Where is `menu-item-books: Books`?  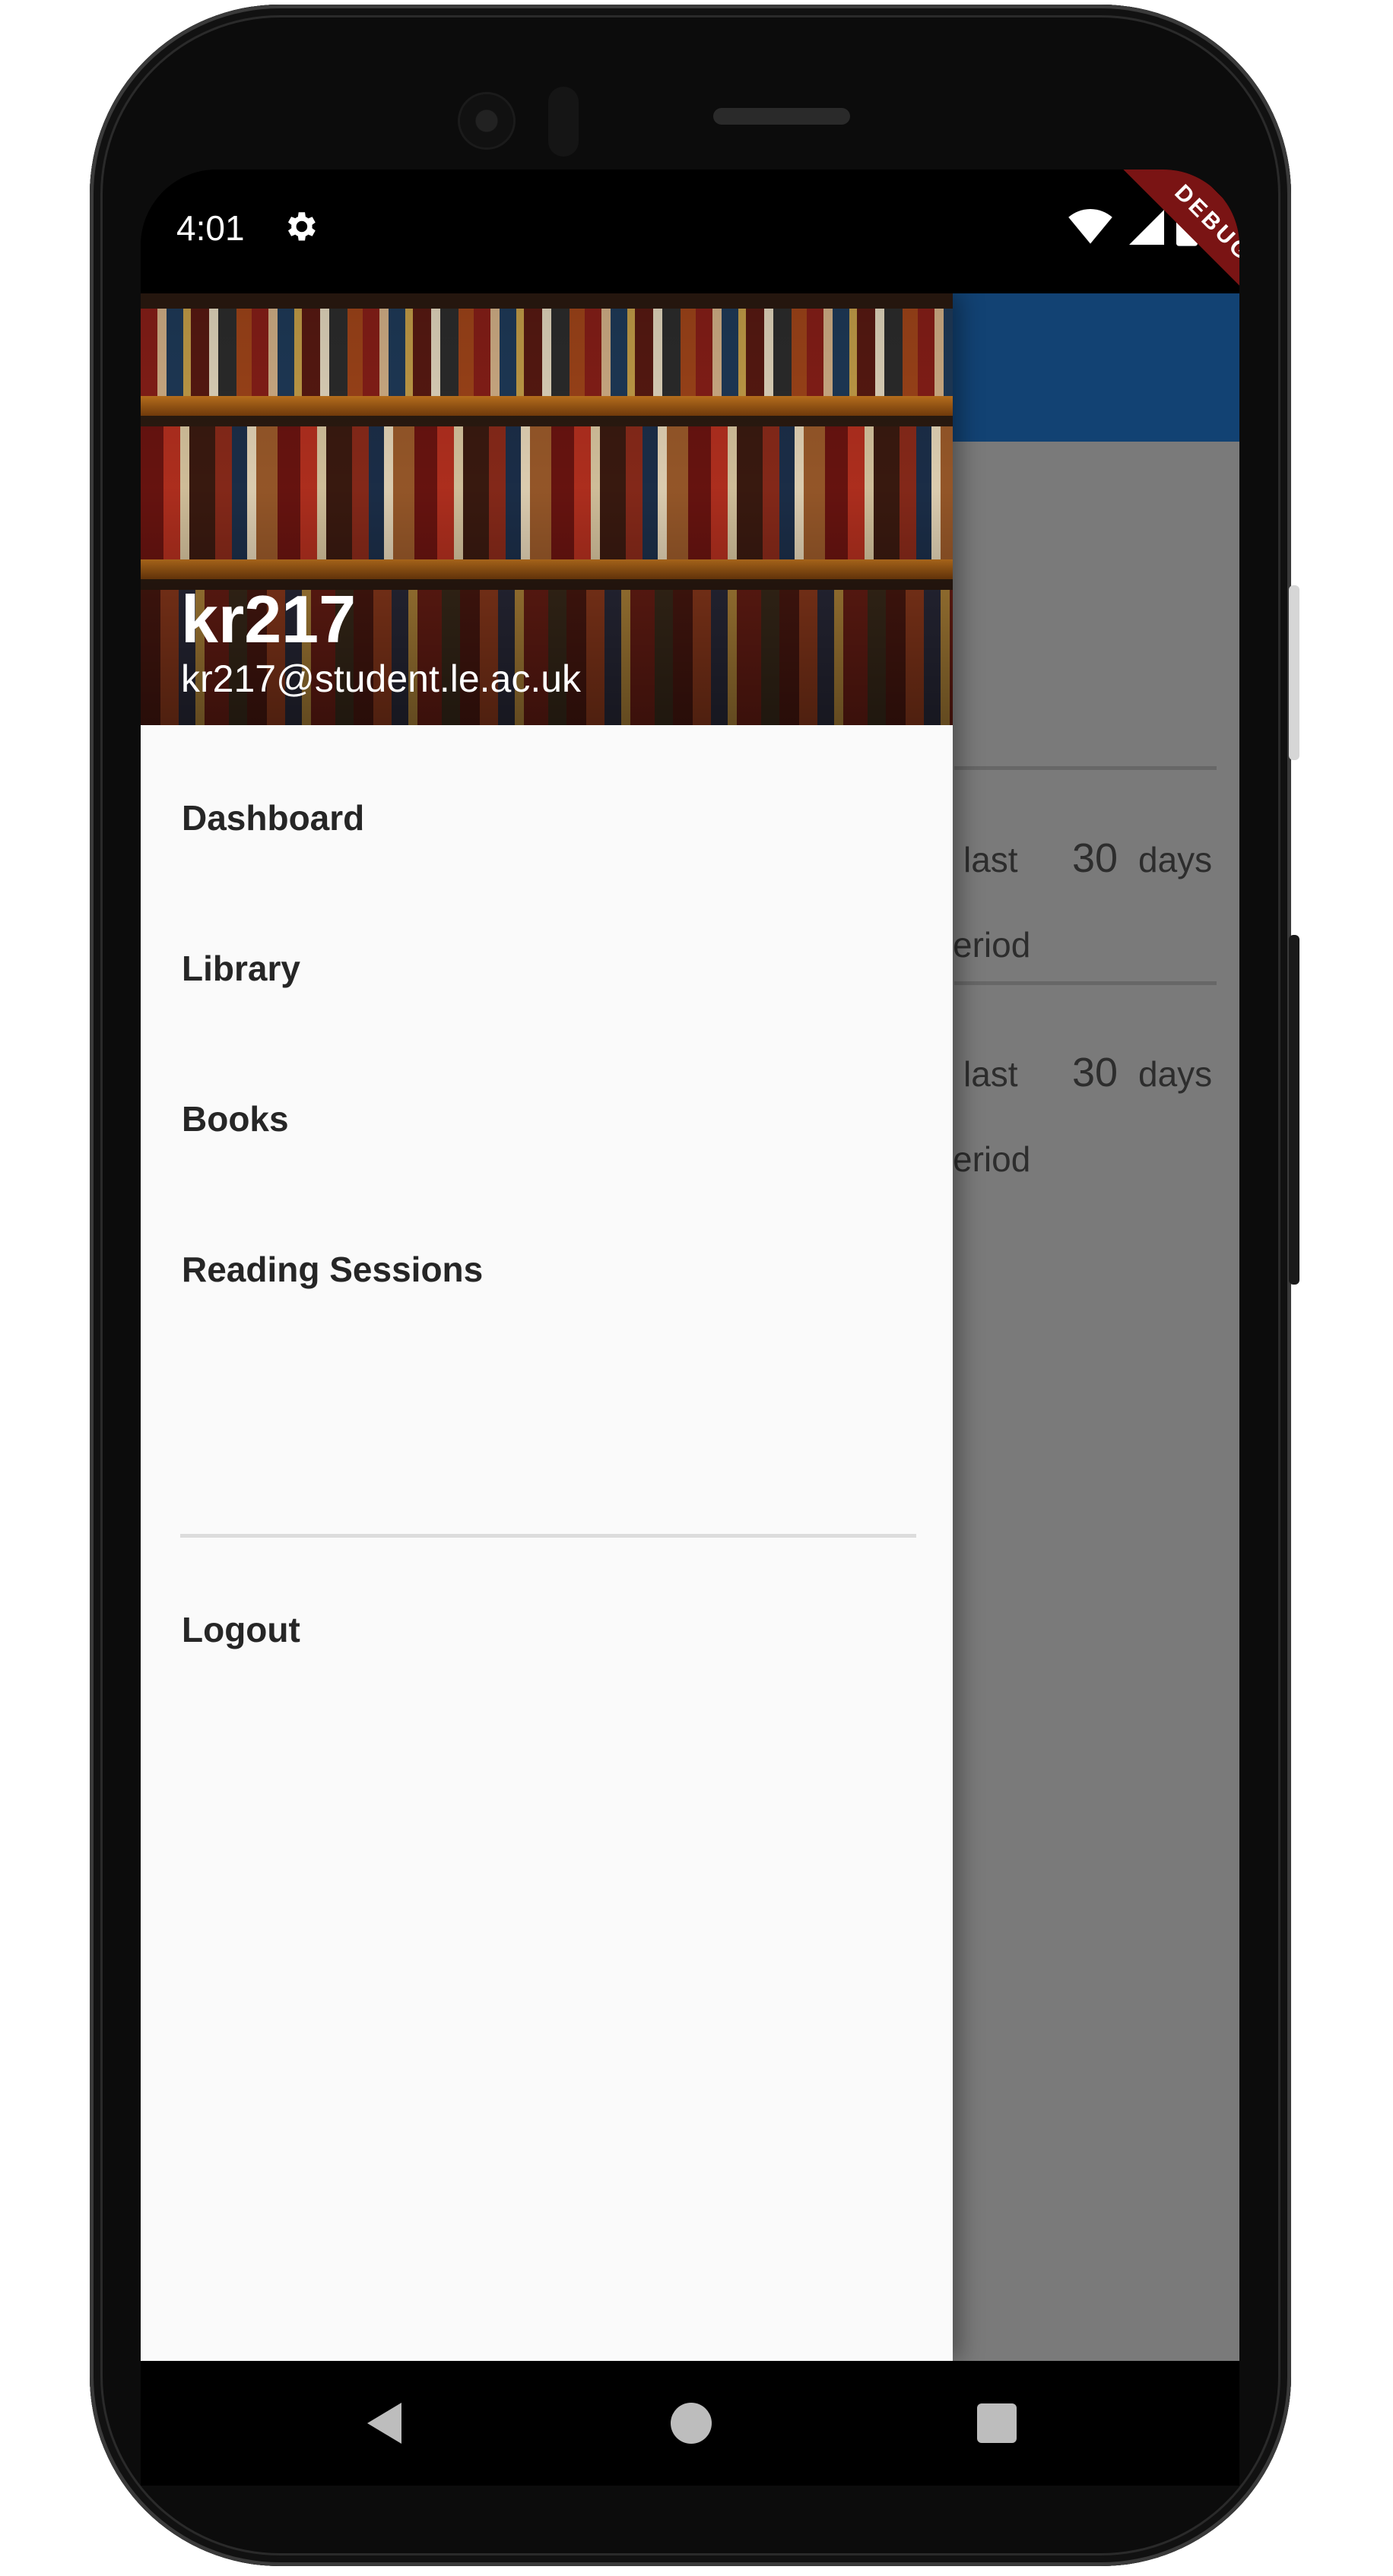
menu-item-books: Books is located at coordinates (547, 1118).